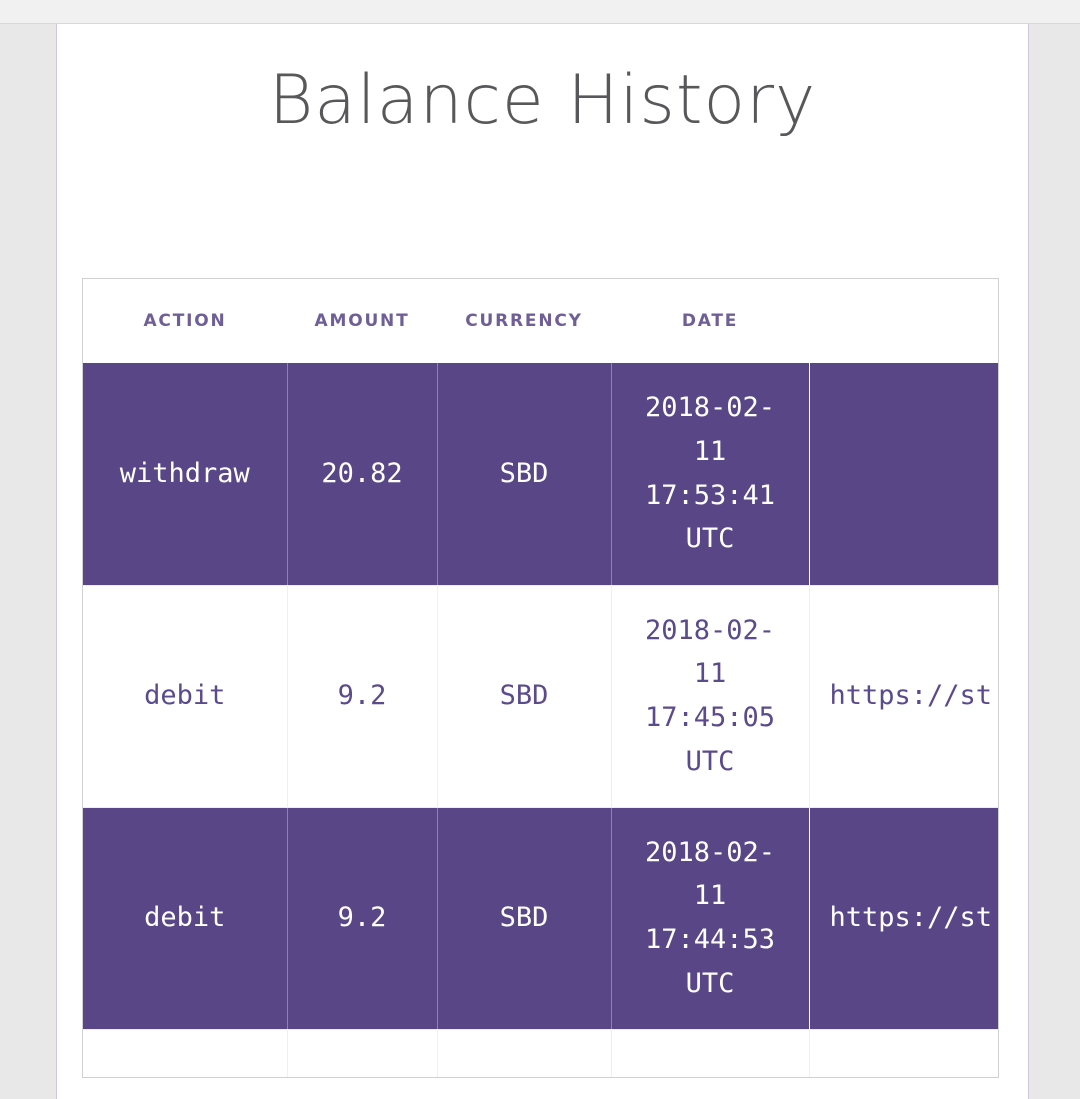 The width and height of the screenshot is (1080, 1099). Describe the element at coordinates (710, 717) in the screenshot. I see `date-line-3: 17:45:05` at that location.